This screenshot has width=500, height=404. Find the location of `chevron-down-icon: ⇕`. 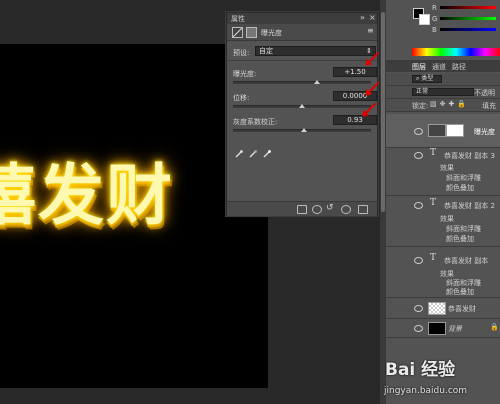

chevron-down-icon: ⇕ is located at coordinates (369, 51).